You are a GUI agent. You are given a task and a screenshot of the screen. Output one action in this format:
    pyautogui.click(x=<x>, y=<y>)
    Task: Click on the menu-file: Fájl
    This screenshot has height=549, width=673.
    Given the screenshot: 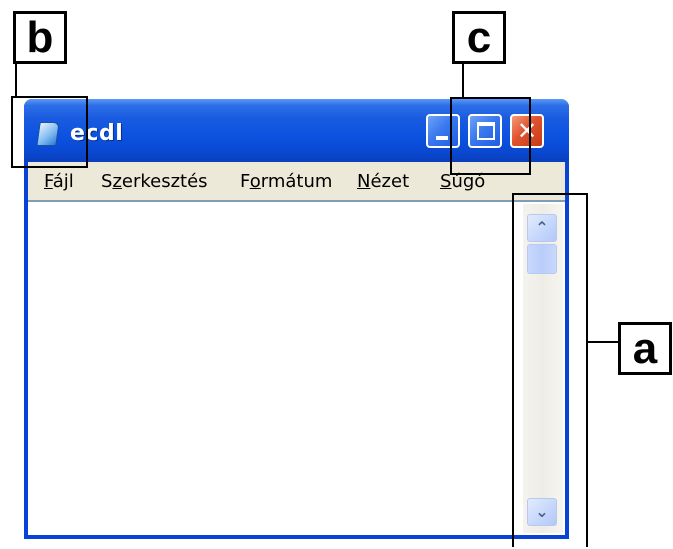 What is the action you would take?
    pyautogui.click(x=59, y=181)
    